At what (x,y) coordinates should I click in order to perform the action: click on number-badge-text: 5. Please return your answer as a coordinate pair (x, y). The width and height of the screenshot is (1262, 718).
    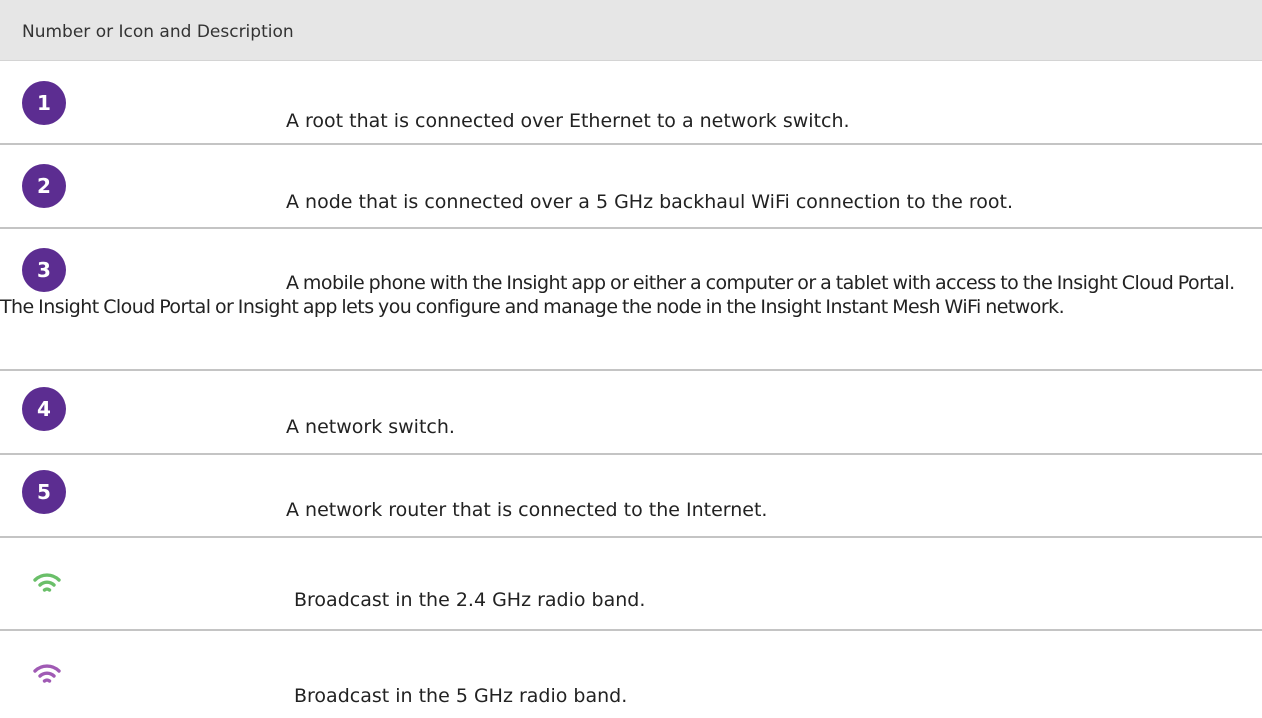
    Looking at the image, I should click on (44, 492).